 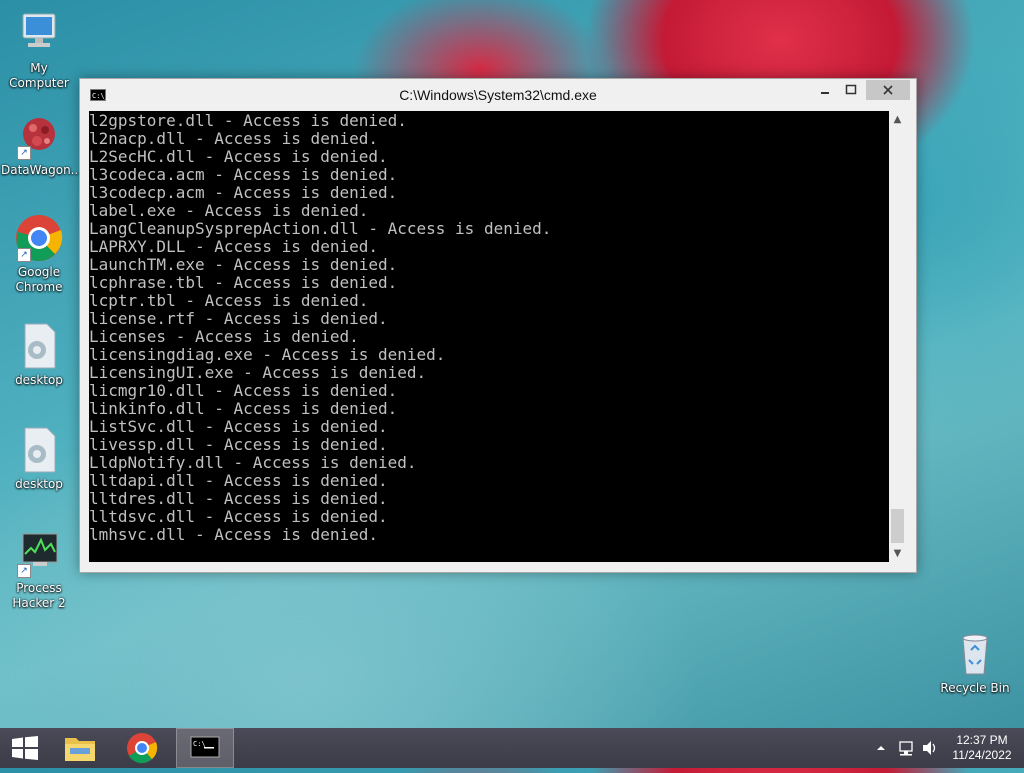 I want to click on clock: 12:37 PM 11/24/2022, so click(x=982, y=753).